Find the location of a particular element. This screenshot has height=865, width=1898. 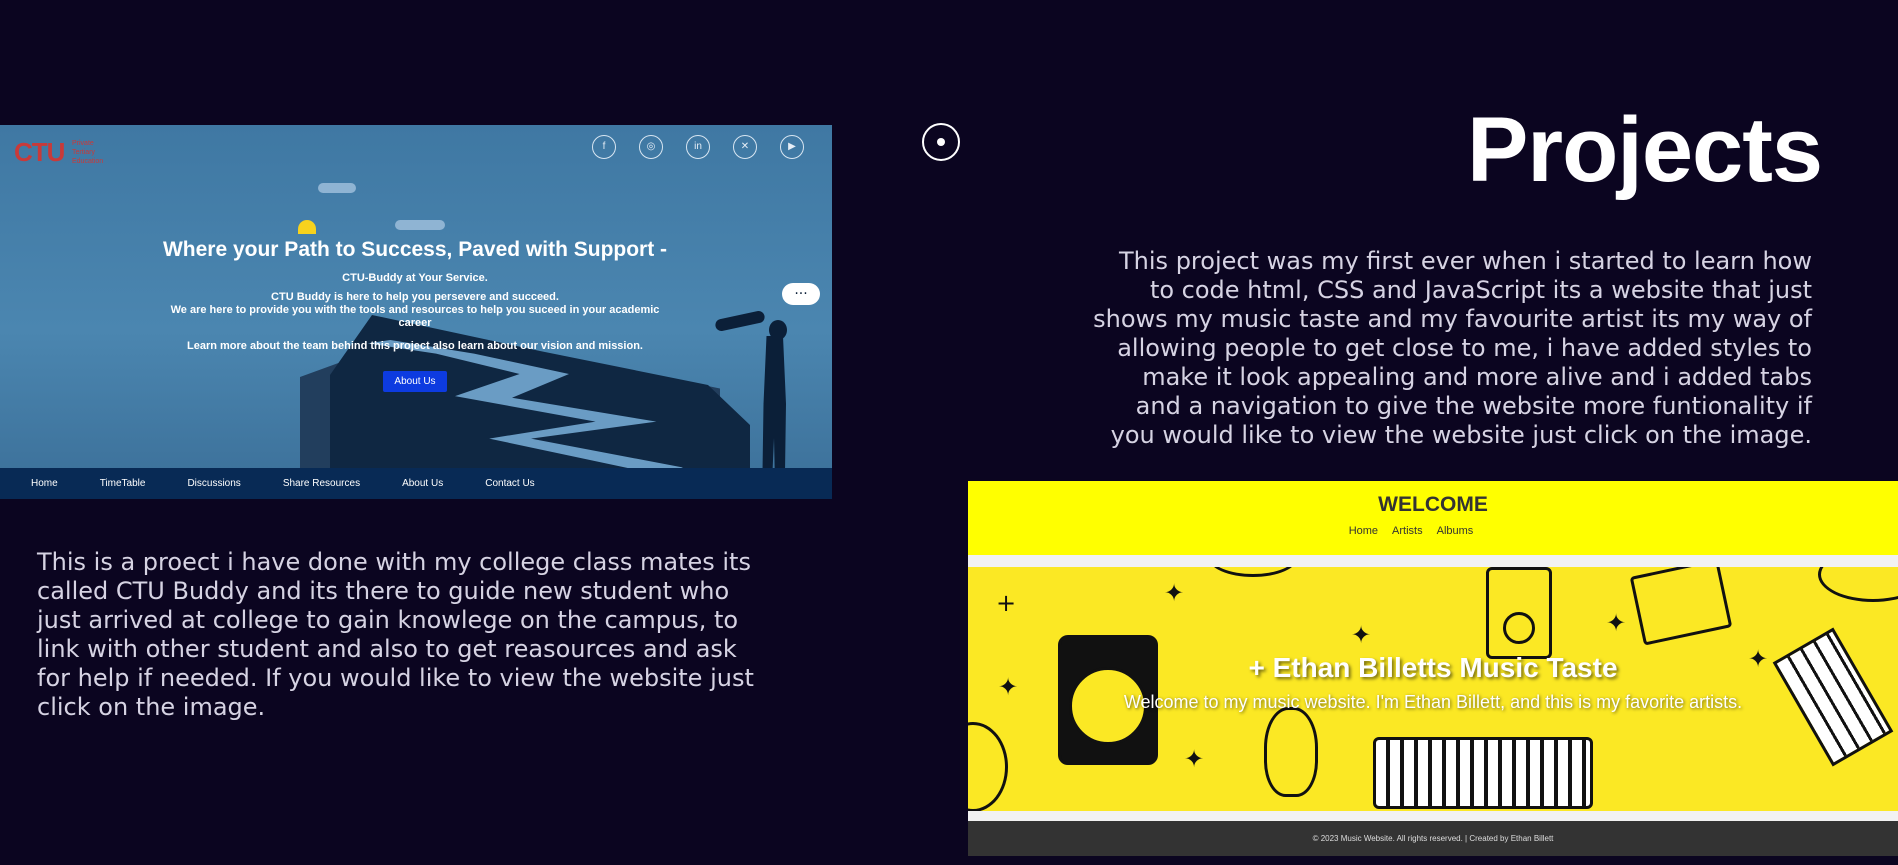

banner-title-text: Ethan Billetts Music Taste is located at coordinates (1445, 667).